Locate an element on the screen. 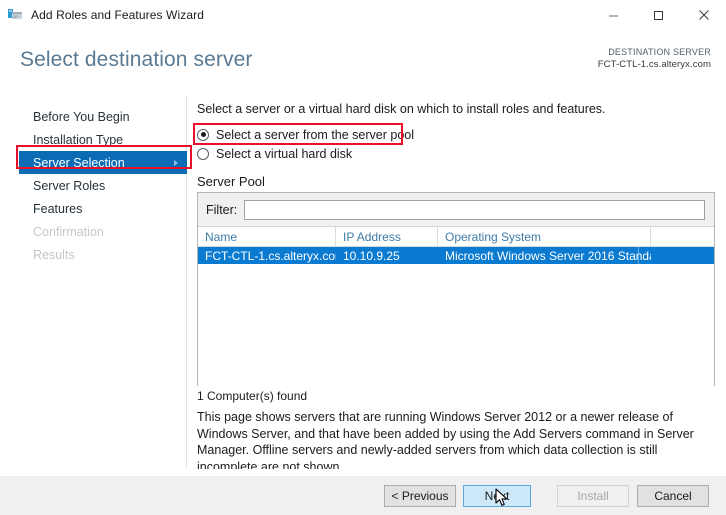  column-header-operating-system: Operating System is located at coordinates (544, 236).